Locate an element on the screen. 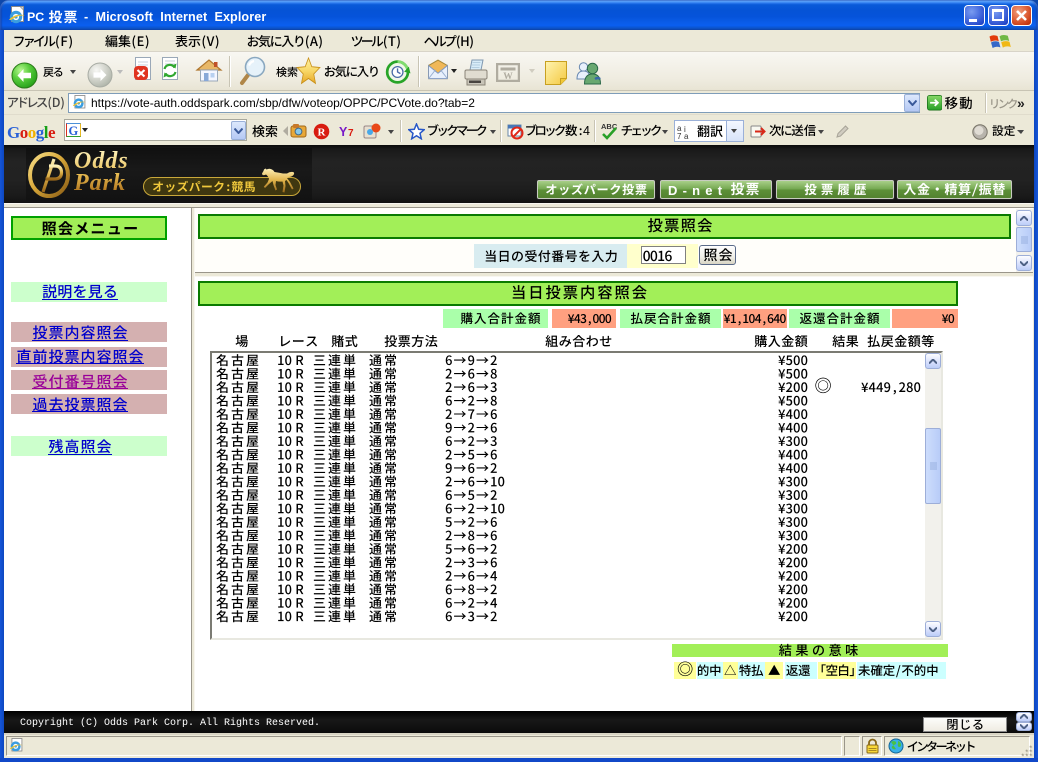  svg-text: R is located at coordinates (322, 133).